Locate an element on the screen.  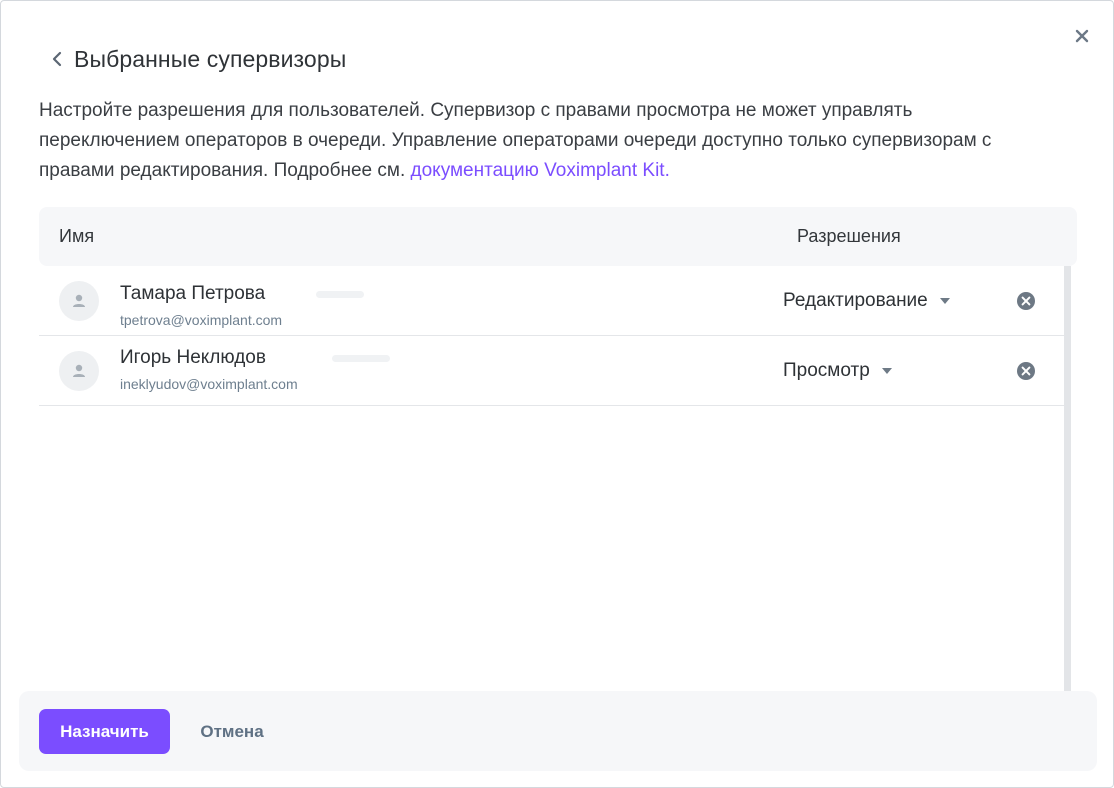
user-name: Тамара Петрова is located at coordinates (193, 293).